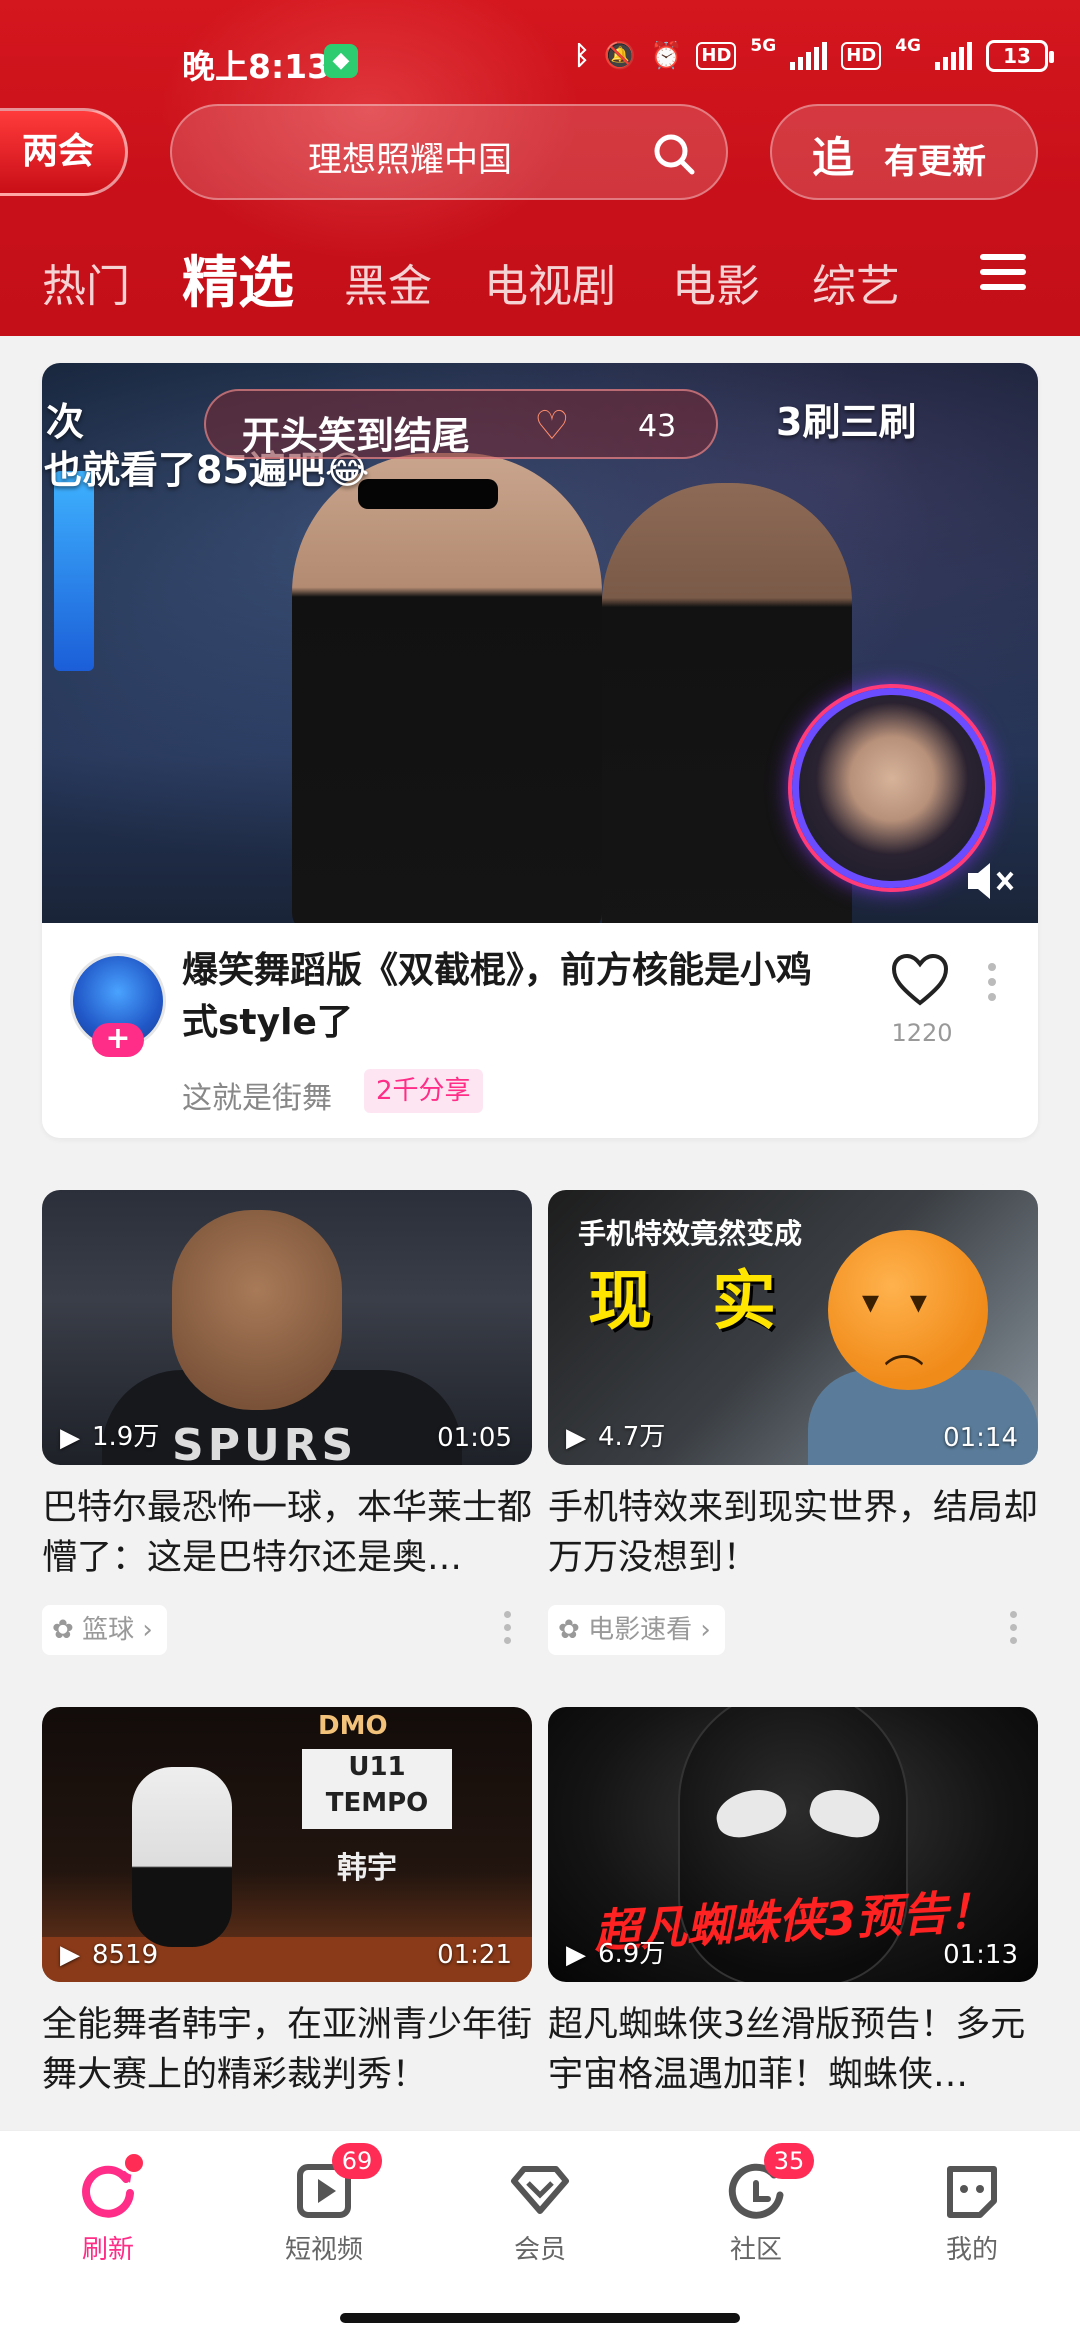  I want to click on battery-icon: 13, so click(1020, 56).